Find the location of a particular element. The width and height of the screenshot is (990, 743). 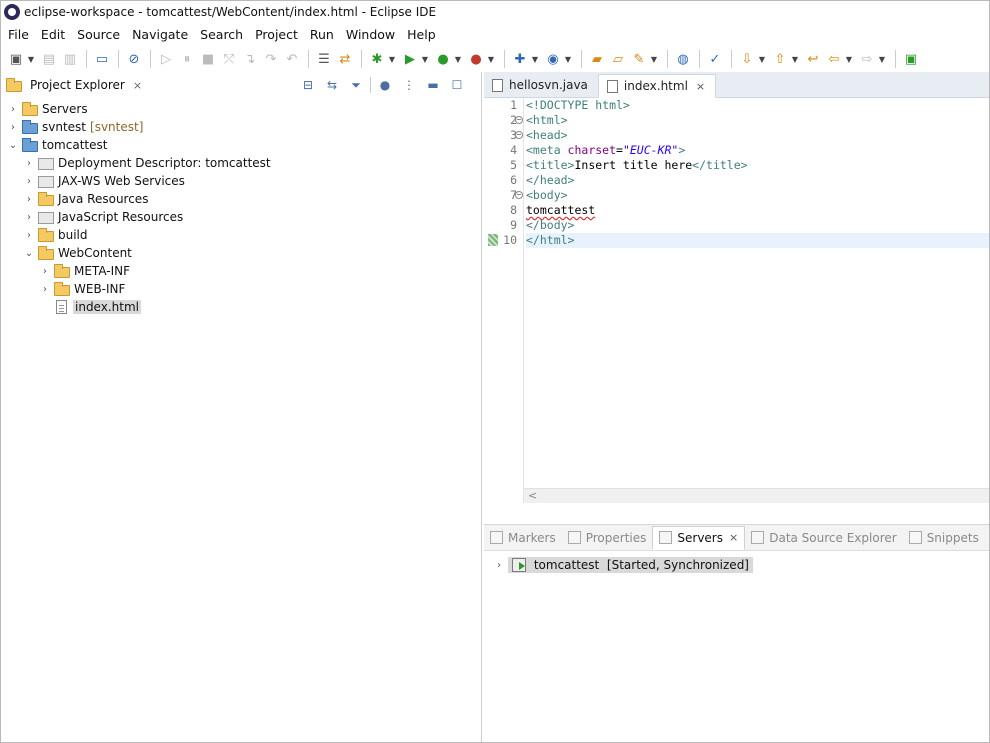

collapse-all-icon: ⊟ is located at coordinates (308, 85).